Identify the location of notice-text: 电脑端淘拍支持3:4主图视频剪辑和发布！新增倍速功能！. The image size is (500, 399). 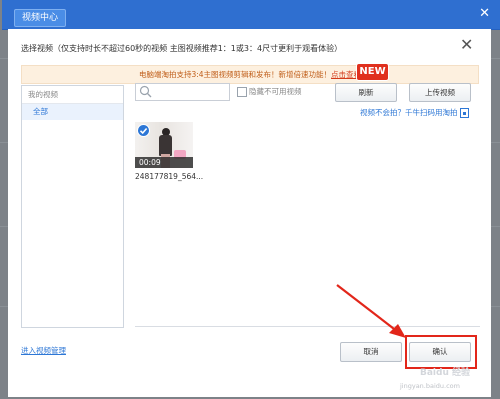
(235, 74).